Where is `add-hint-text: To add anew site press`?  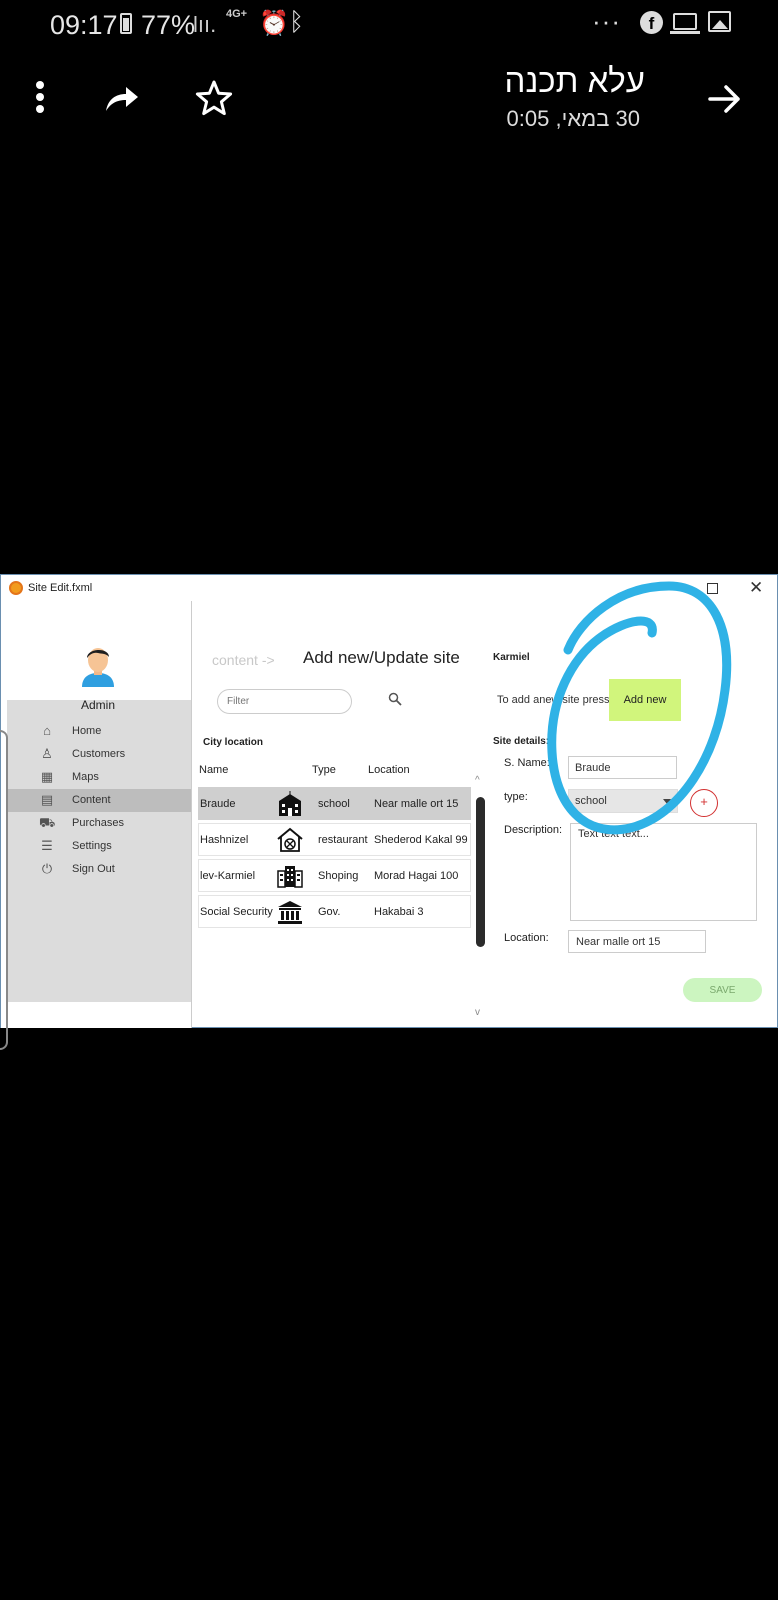
add-hint-text: To add anew site press is located at coordinates (553, 700).